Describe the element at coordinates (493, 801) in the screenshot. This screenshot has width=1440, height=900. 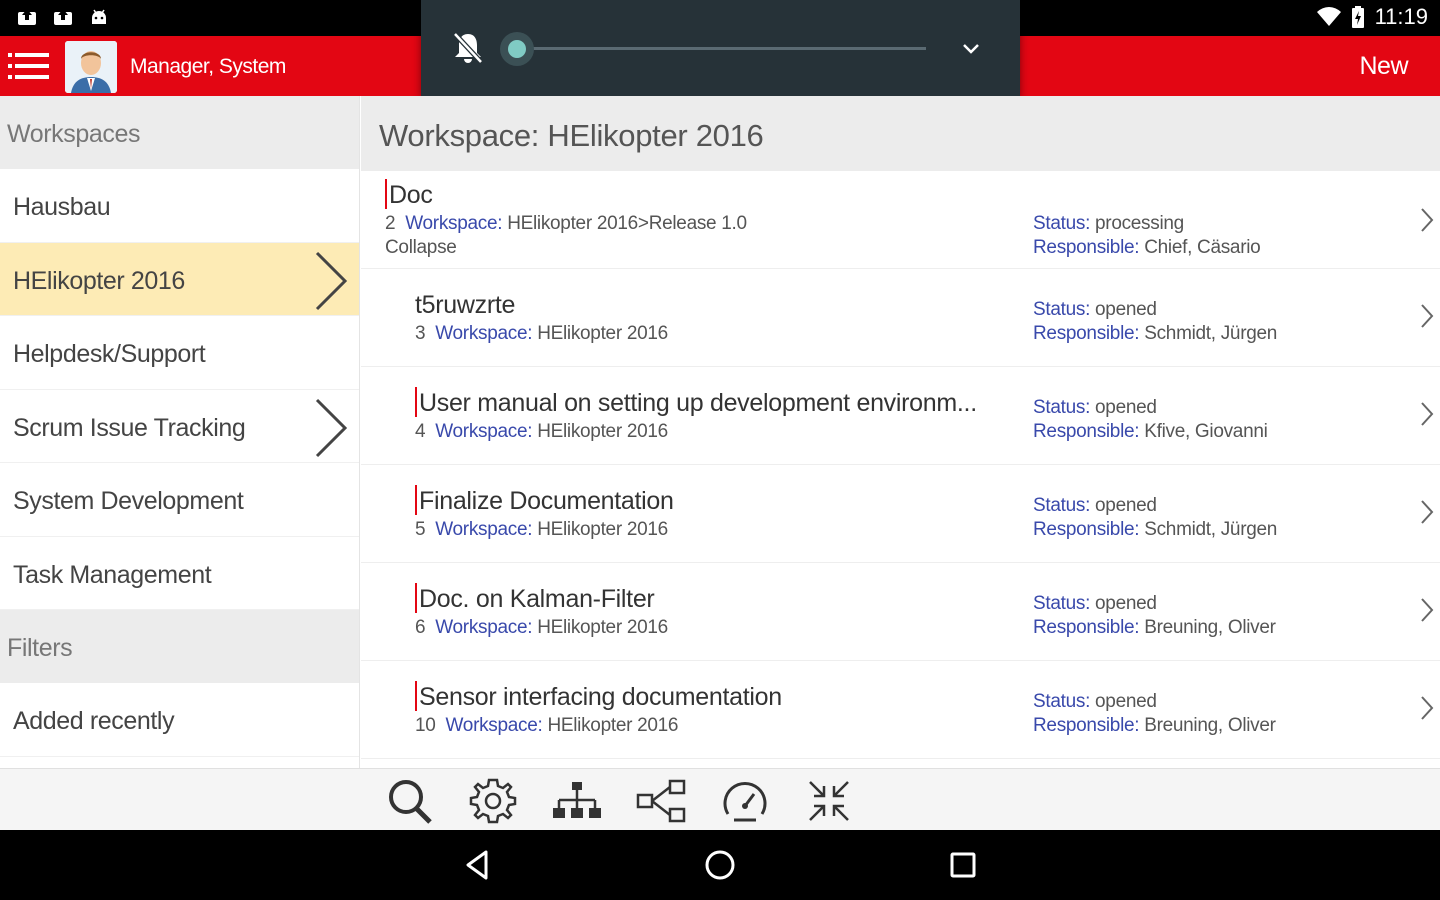
I see `settings-icon` at that location.